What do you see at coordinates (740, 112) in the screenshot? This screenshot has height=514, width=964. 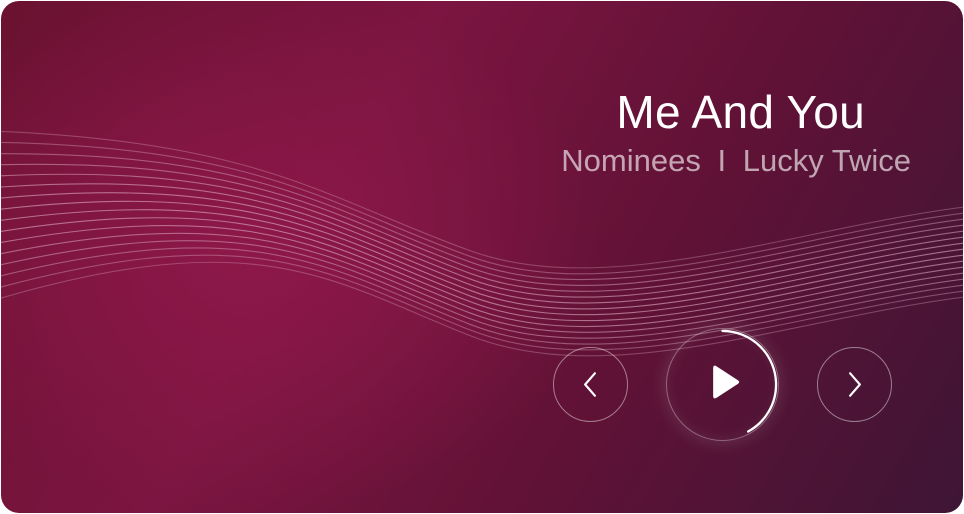 I see `track-title: Me And You` at bounding box center [740, 112].